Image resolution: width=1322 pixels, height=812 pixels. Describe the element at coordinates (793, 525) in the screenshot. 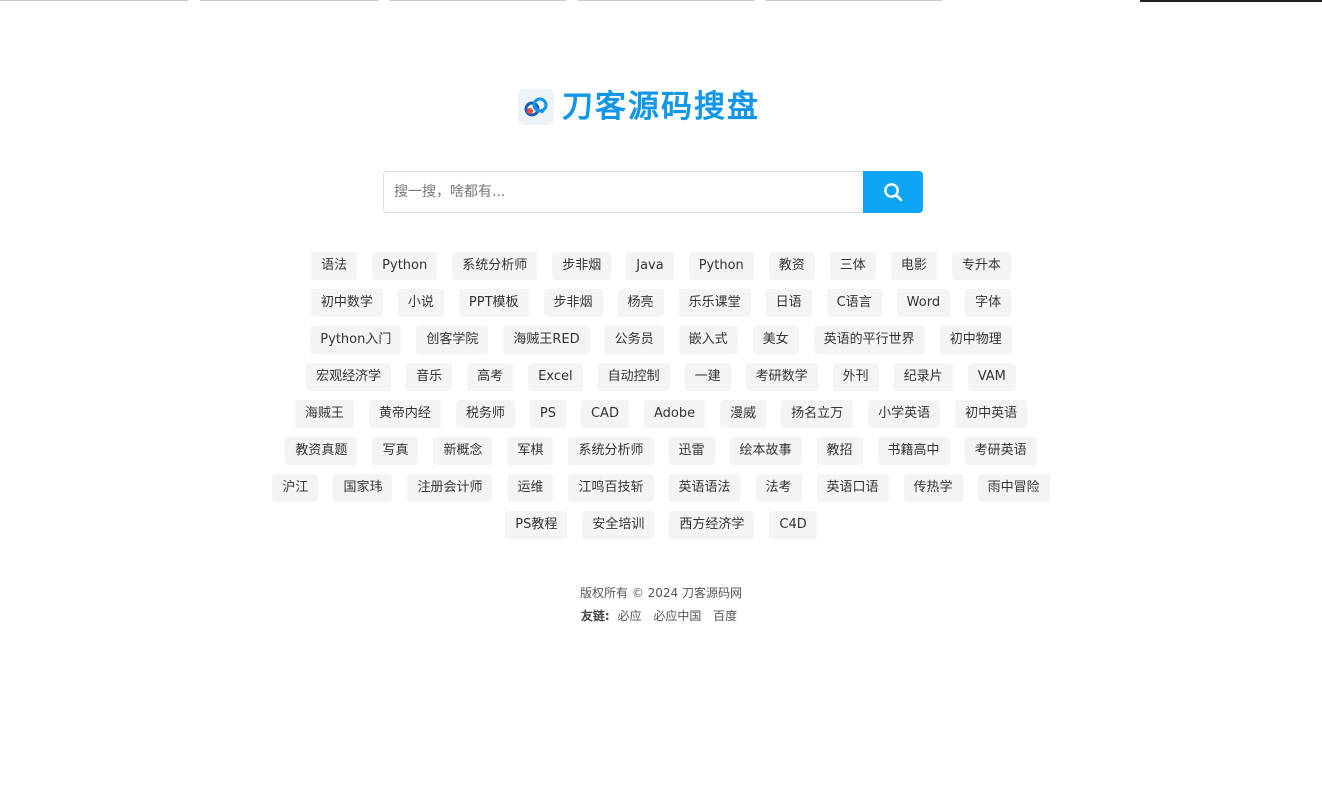

I see `tag: C4D` at that location.